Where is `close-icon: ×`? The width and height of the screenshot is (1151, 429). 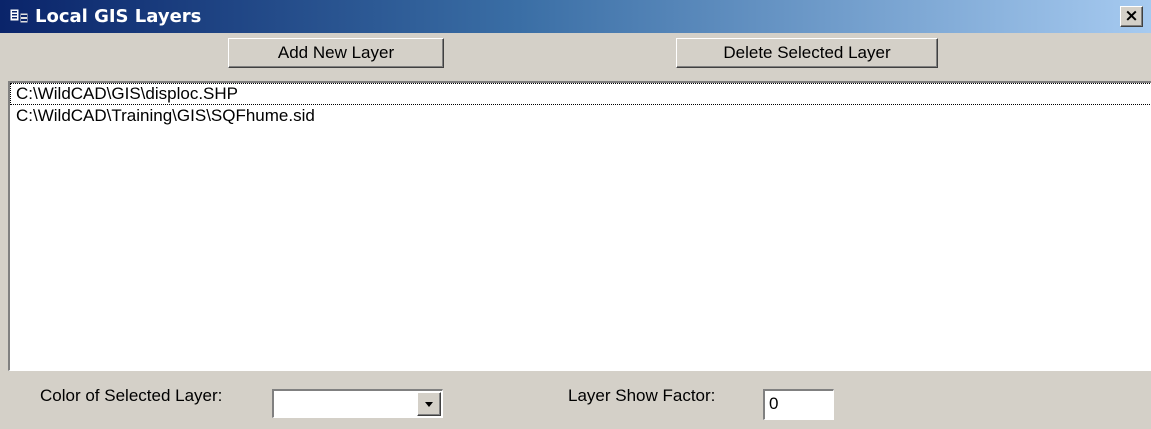 close-icon: × is located at coordinates (1131, 16).